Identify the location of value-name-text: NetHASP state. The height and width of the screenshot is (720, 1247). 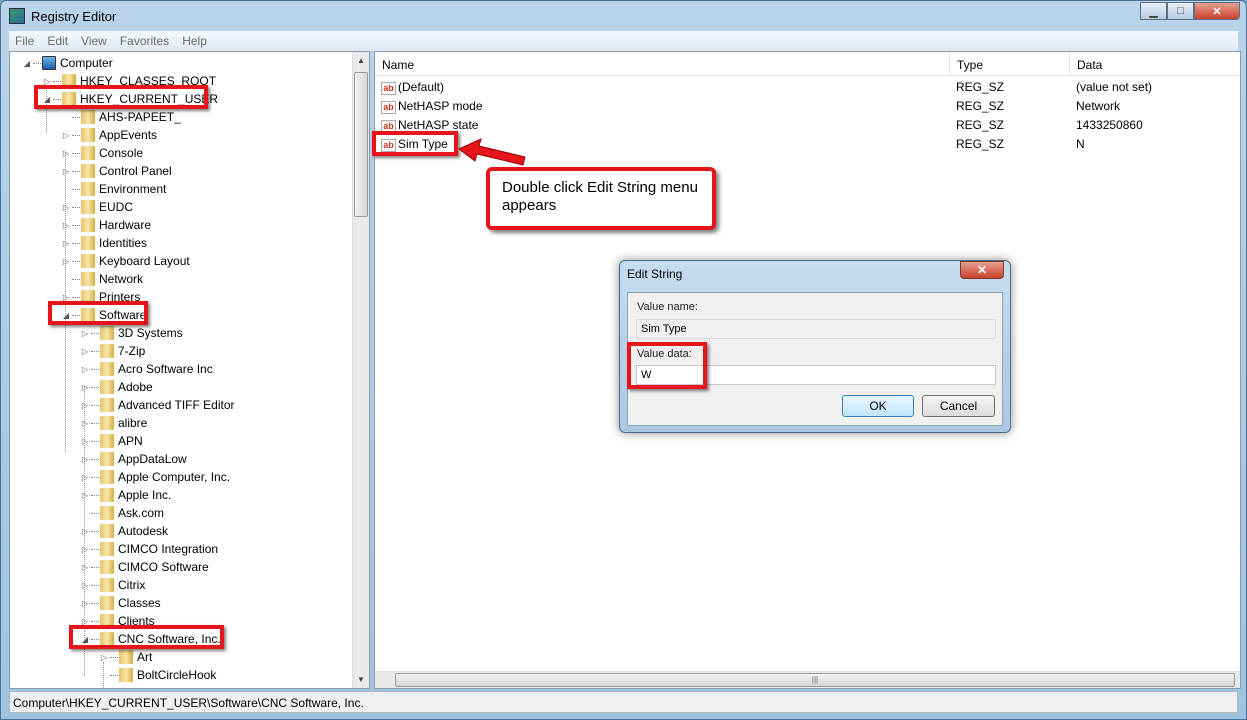
(438, 125).